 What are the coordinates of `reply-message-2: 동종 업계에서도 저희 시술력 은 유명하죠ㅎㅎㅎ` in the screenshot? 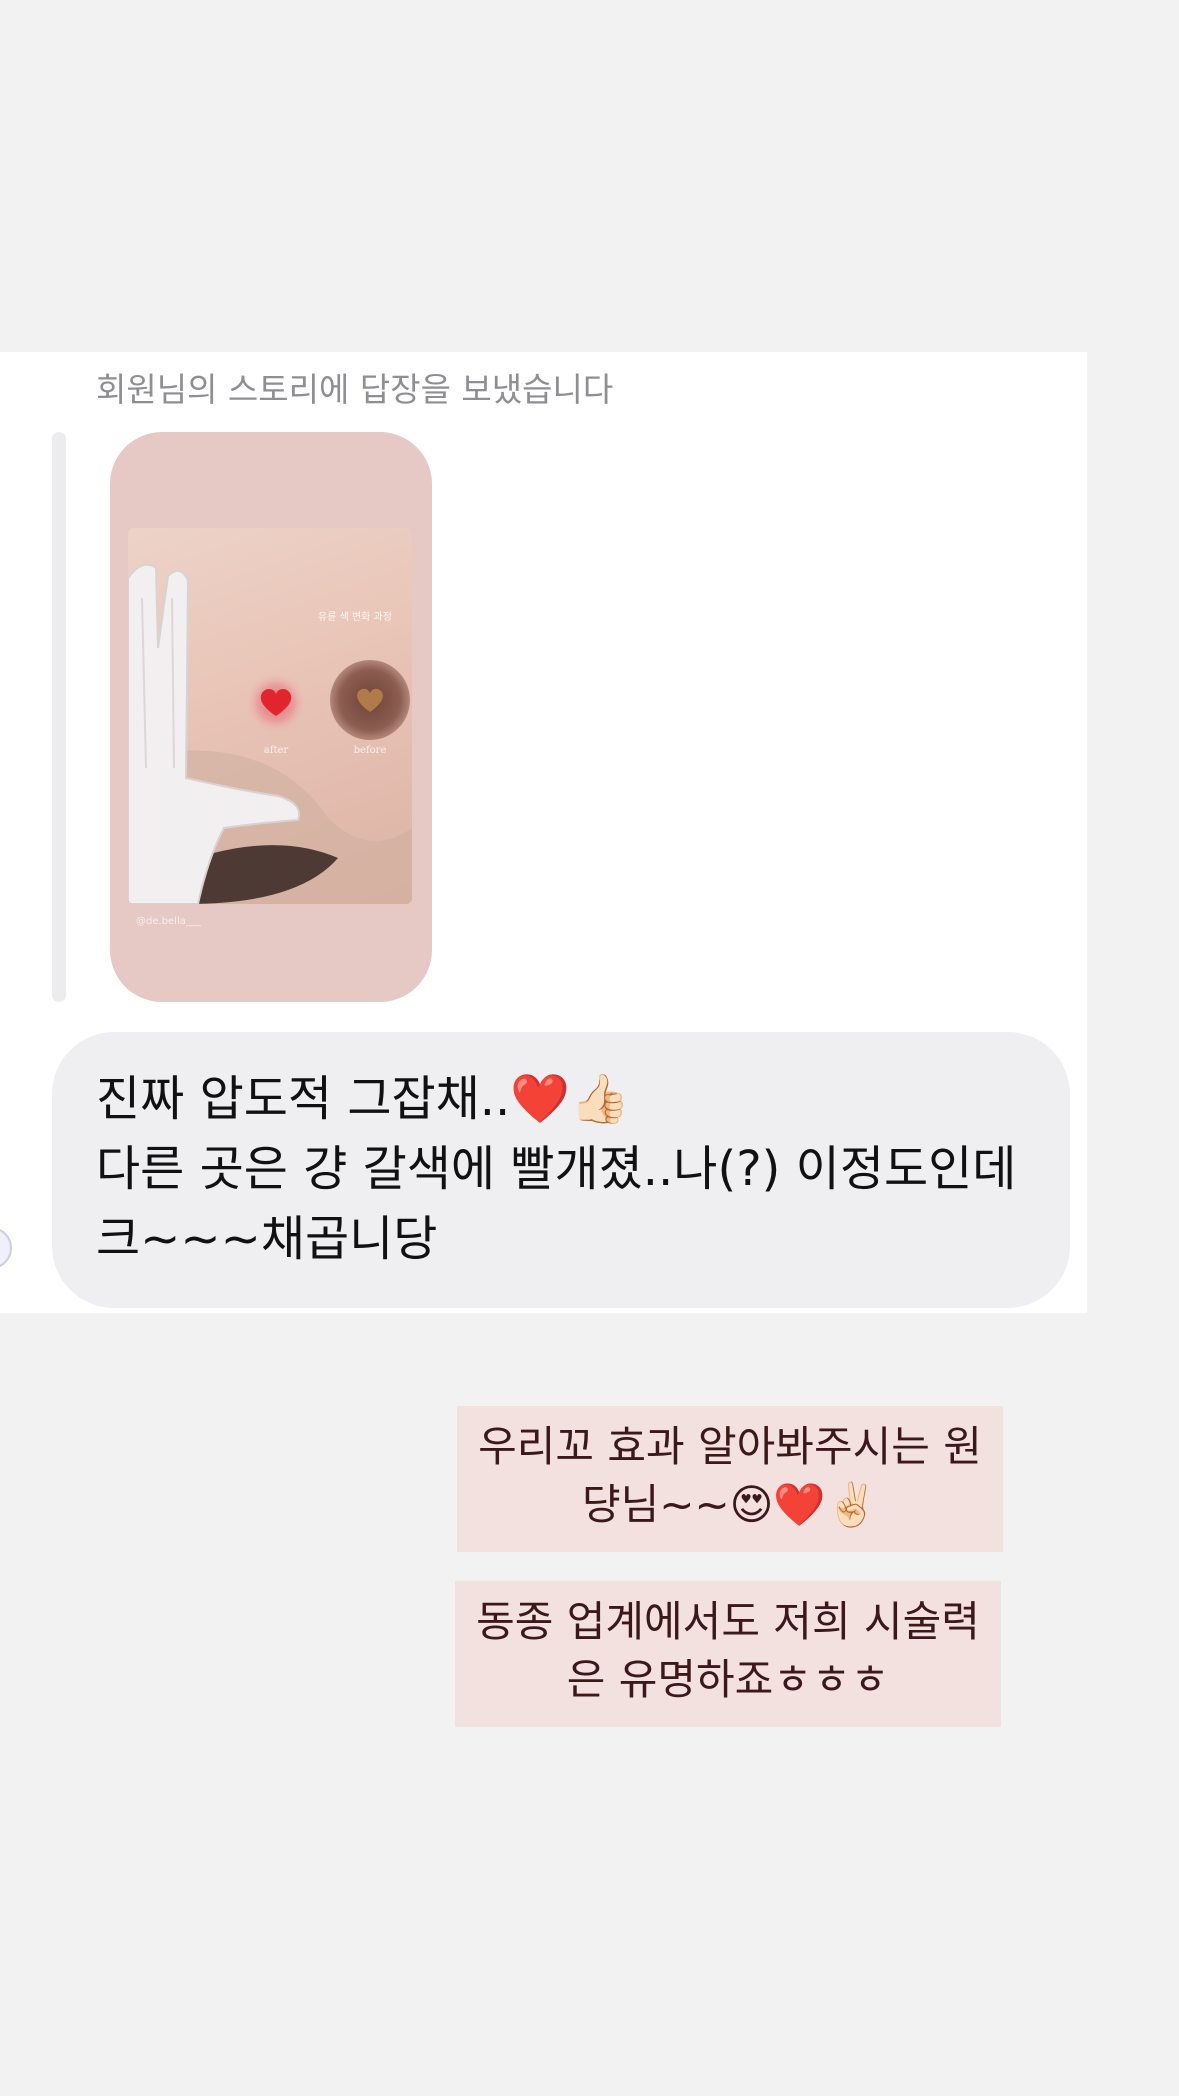 It's located at (728, 1654).